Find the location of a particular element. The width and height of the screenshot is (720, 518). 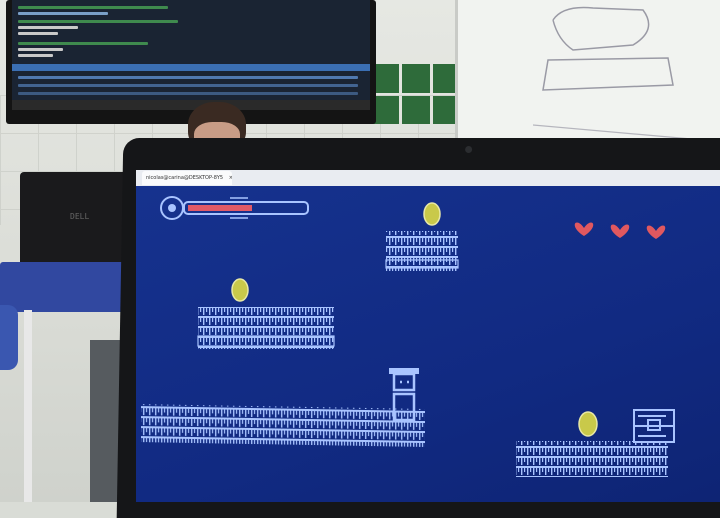

tv-taskbar is located at coordinates (191, 105).